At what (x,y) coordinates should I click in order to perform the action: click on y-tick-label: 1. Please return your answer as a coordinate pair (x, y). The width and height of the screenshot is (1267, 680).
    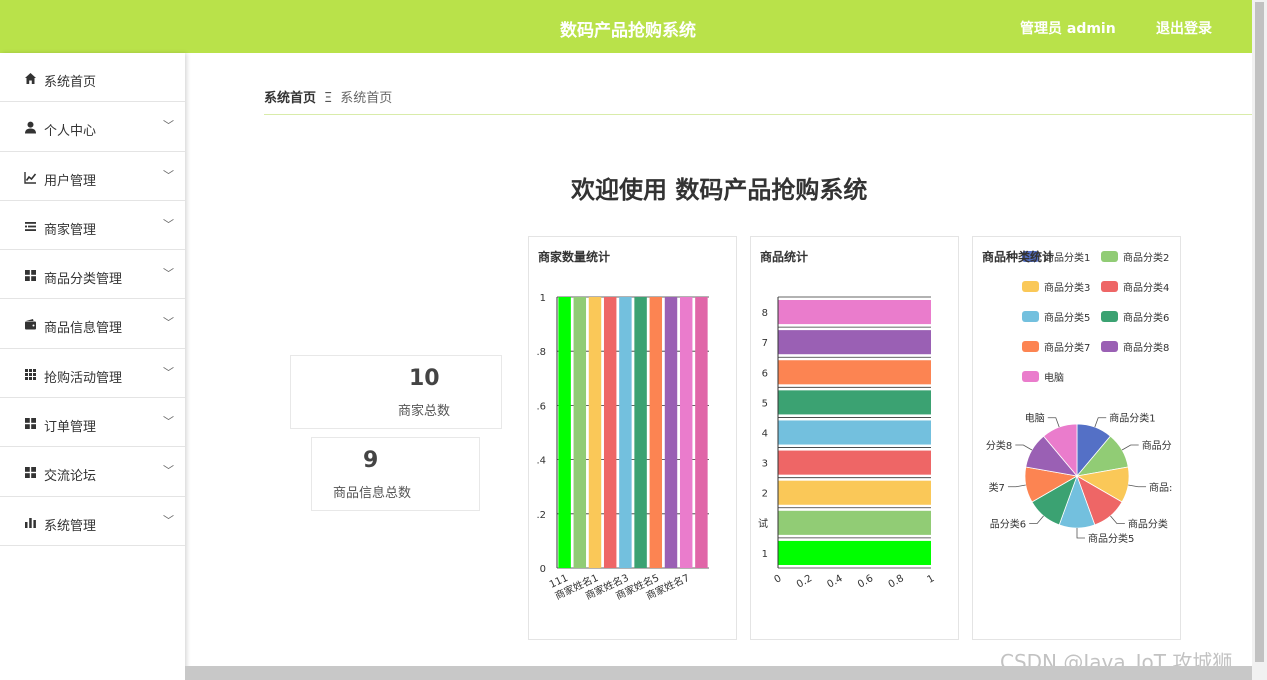
    Looking at the image, I should click on (765, 554).